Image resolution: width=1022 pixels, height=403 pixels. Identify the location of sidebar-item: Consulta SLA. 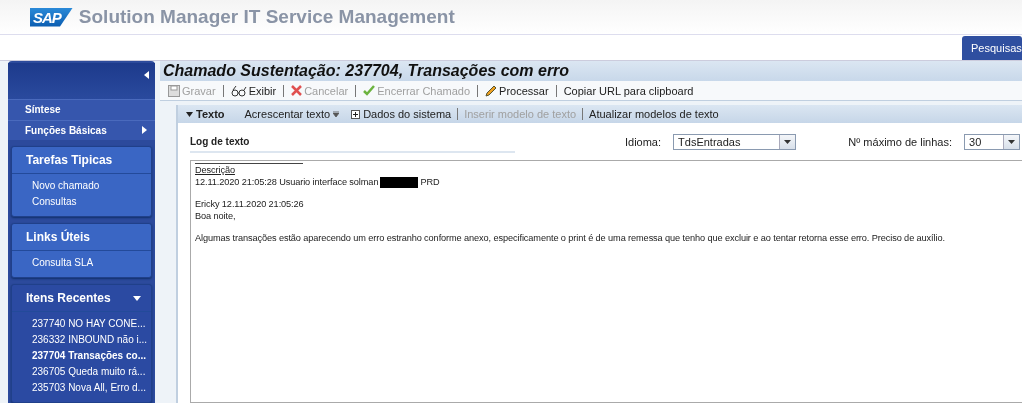
(91, 263).